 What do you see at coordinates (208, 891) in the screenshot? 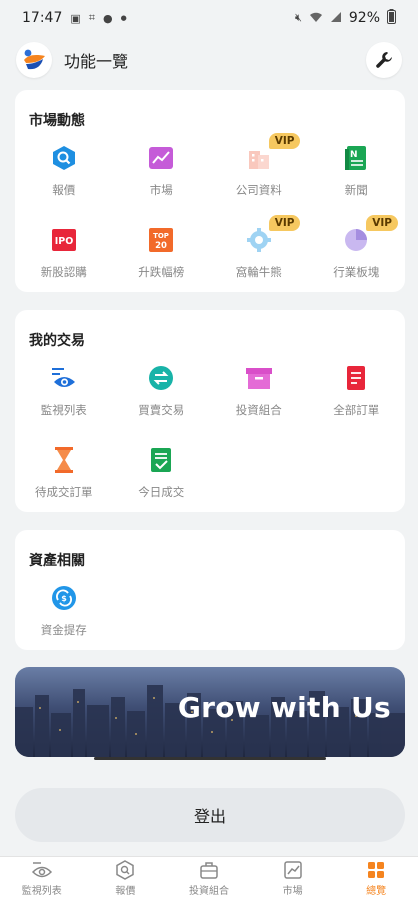
I see `nav-label: 投資組合` at bounding box center [208, 891].